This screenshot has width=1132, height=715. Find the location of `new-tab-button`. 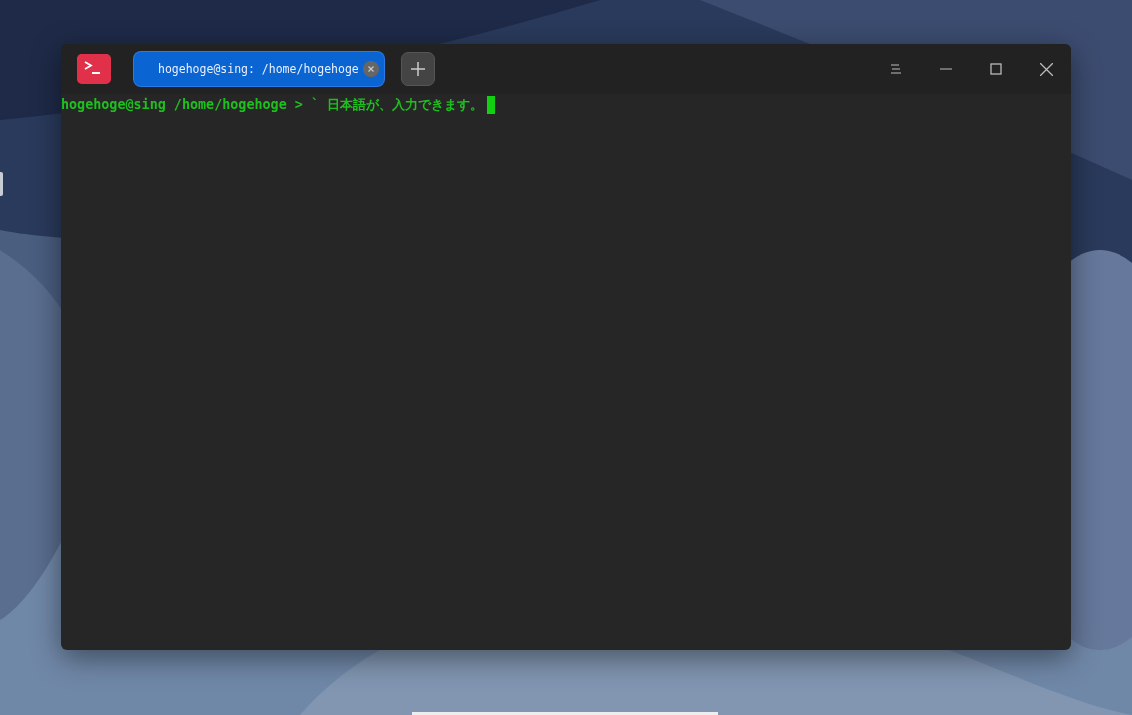

new-tab-button is located at coordinates (417, 69).